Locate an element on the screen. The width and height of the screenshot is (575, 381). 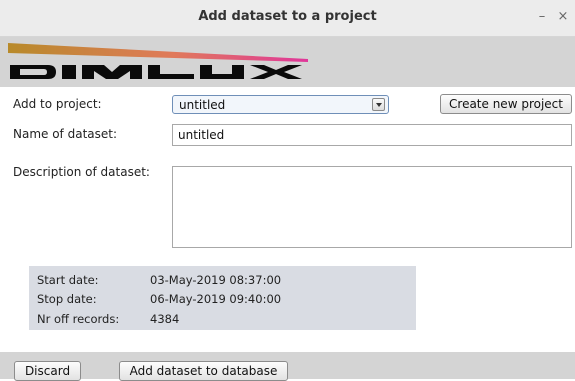
title-bar: Add dataset to a project – × is located at coordinates (287, 18).